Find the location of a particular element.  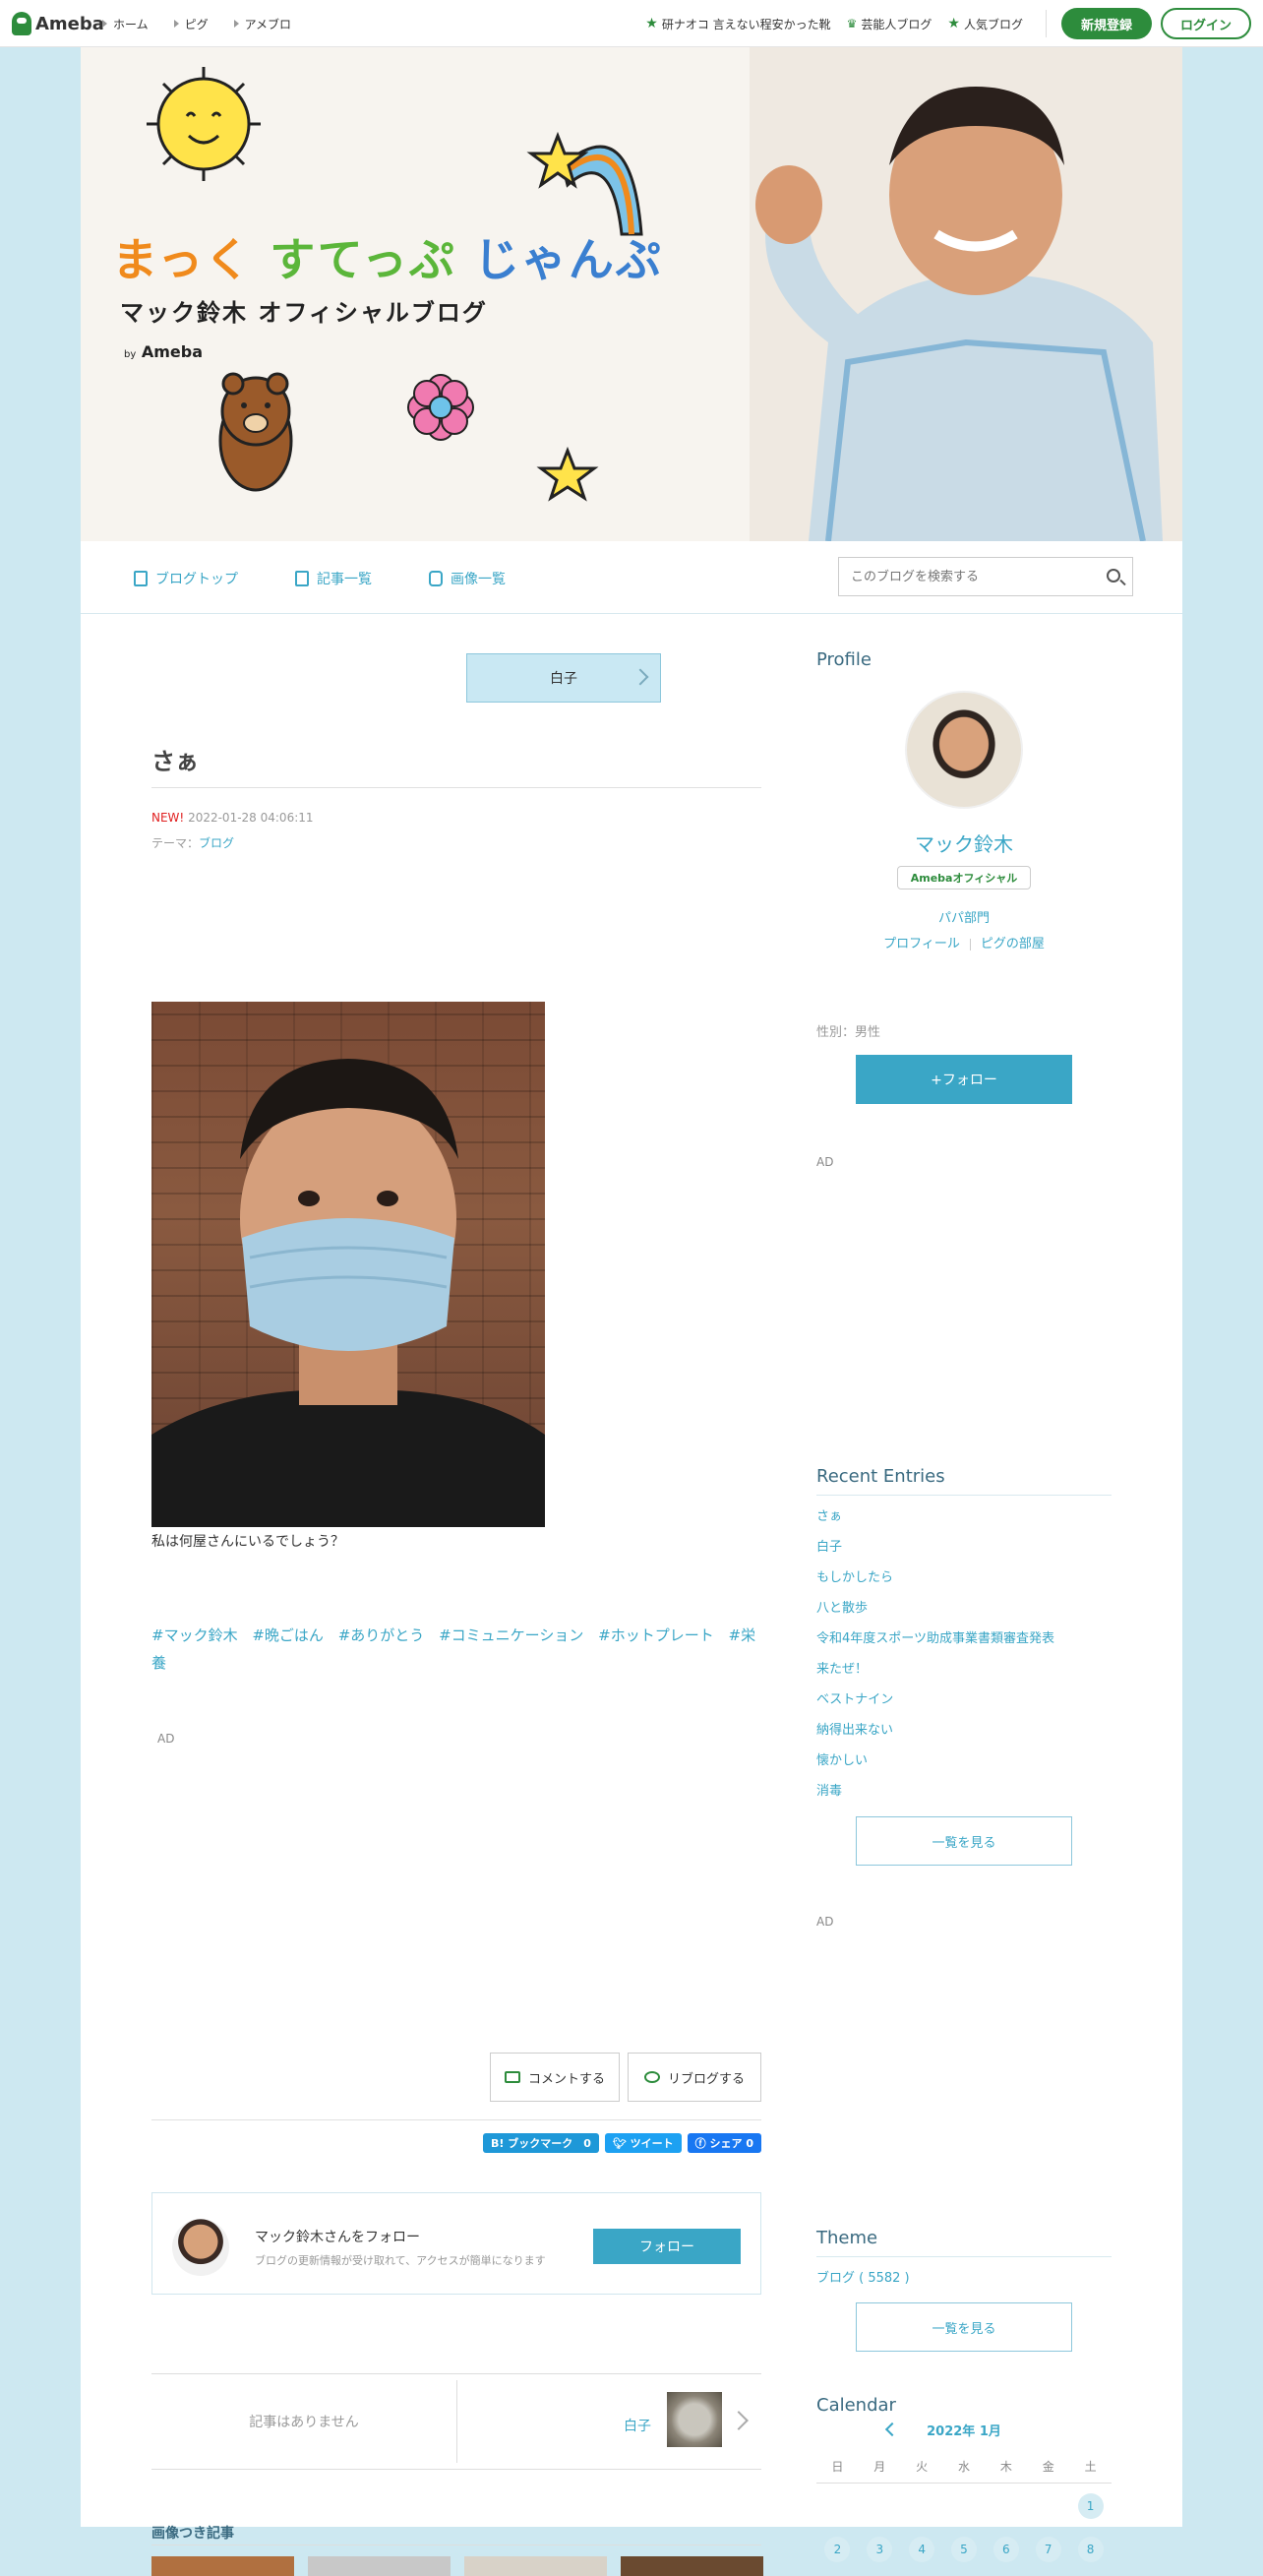

follow-button: フォロー is located at coordinates (667, 2247).